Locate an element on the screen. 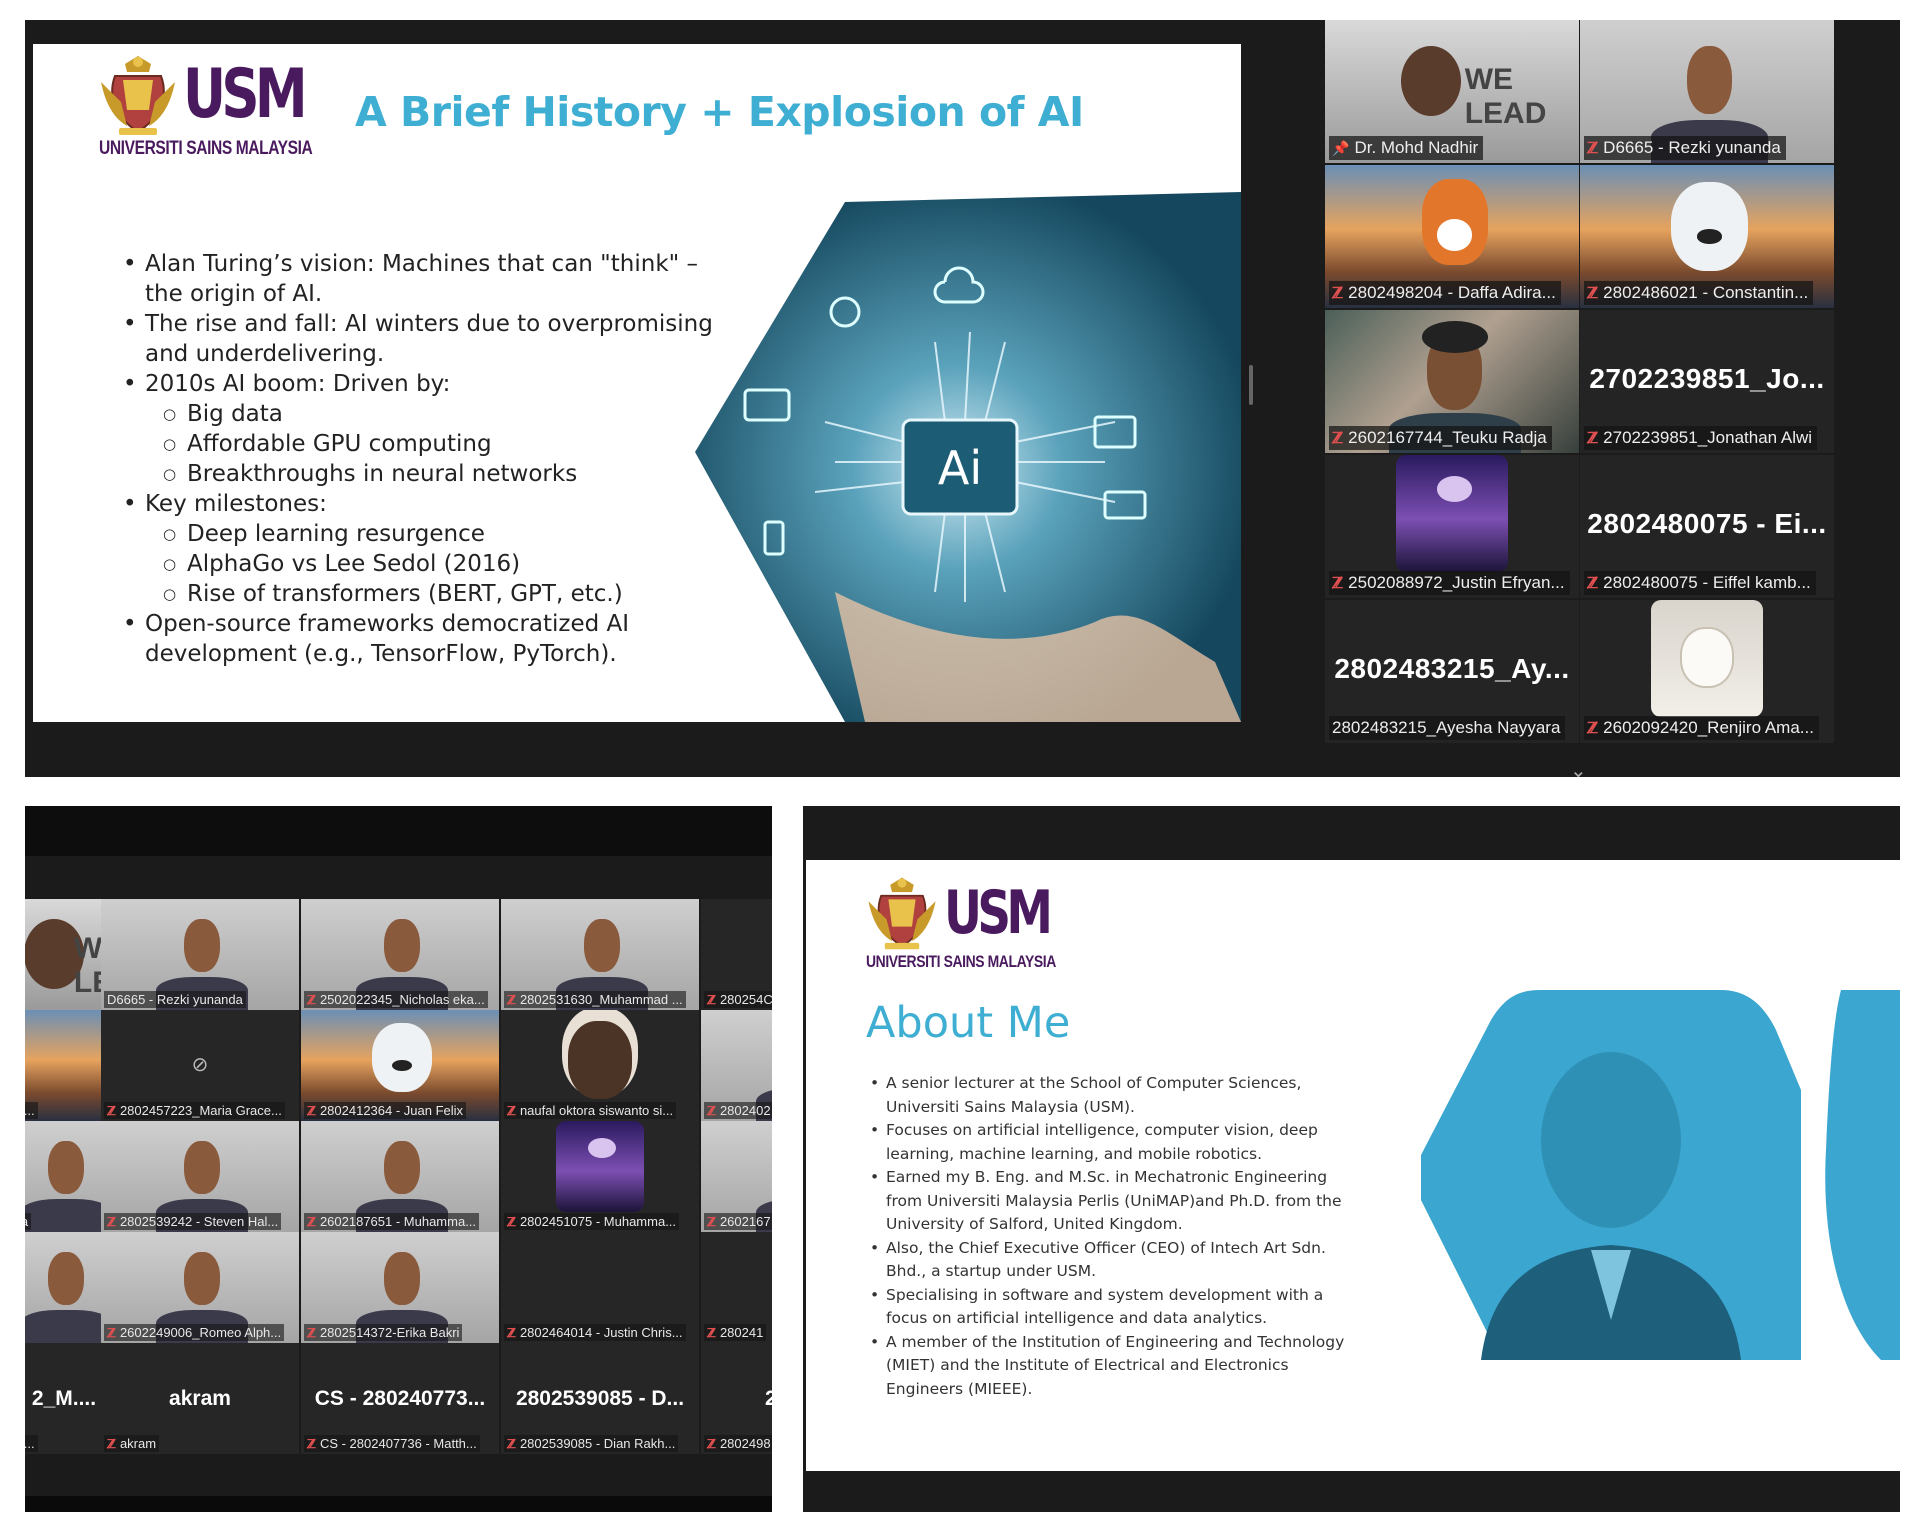 This screenshot has height=1536, width=1920. participant-name: Dr. Mohd Nadhir is located at coordinates (1416, 147).